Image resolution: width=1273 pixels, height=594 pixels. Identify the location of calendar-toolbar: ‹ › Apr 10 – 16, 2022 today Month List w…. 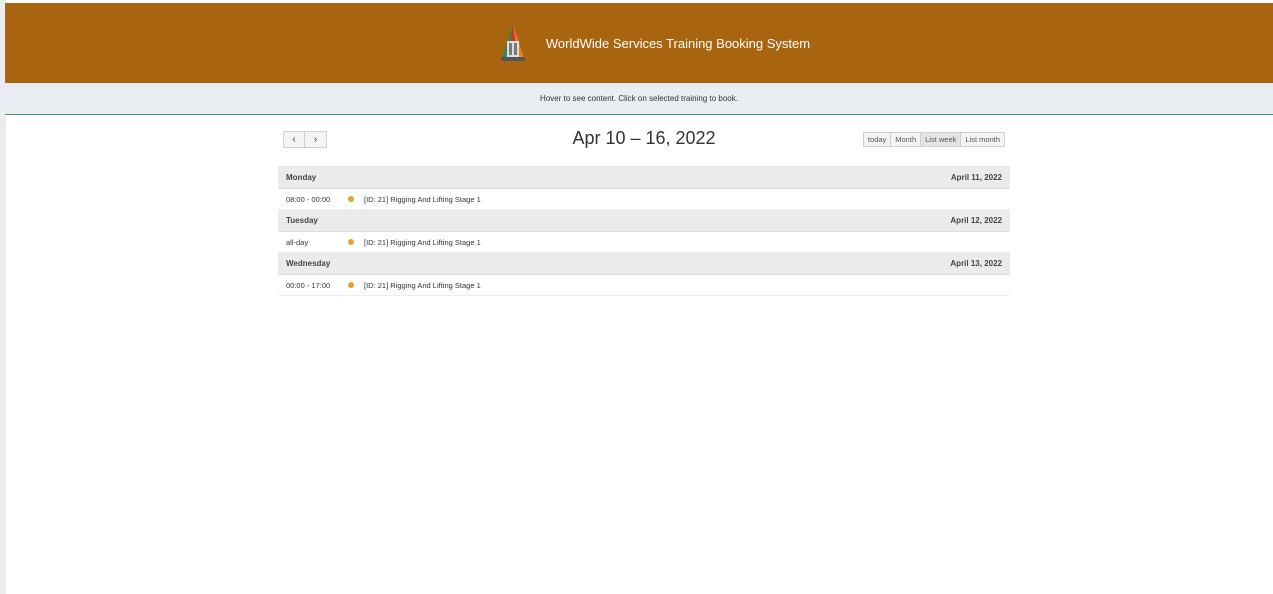
(644, 141).